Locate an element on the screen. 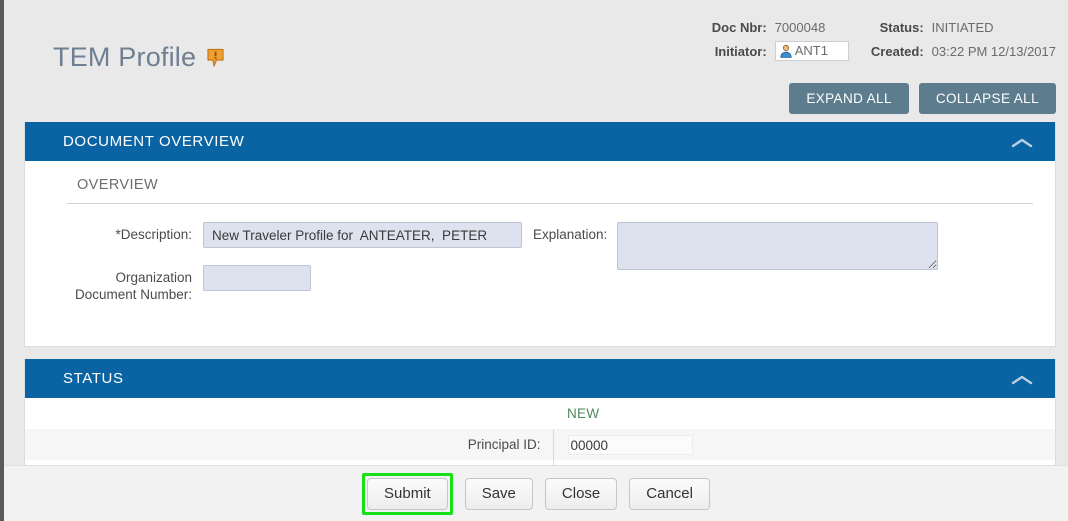  org-doc-number-label: Organization Document Number: is located at coordinates (114, 284).